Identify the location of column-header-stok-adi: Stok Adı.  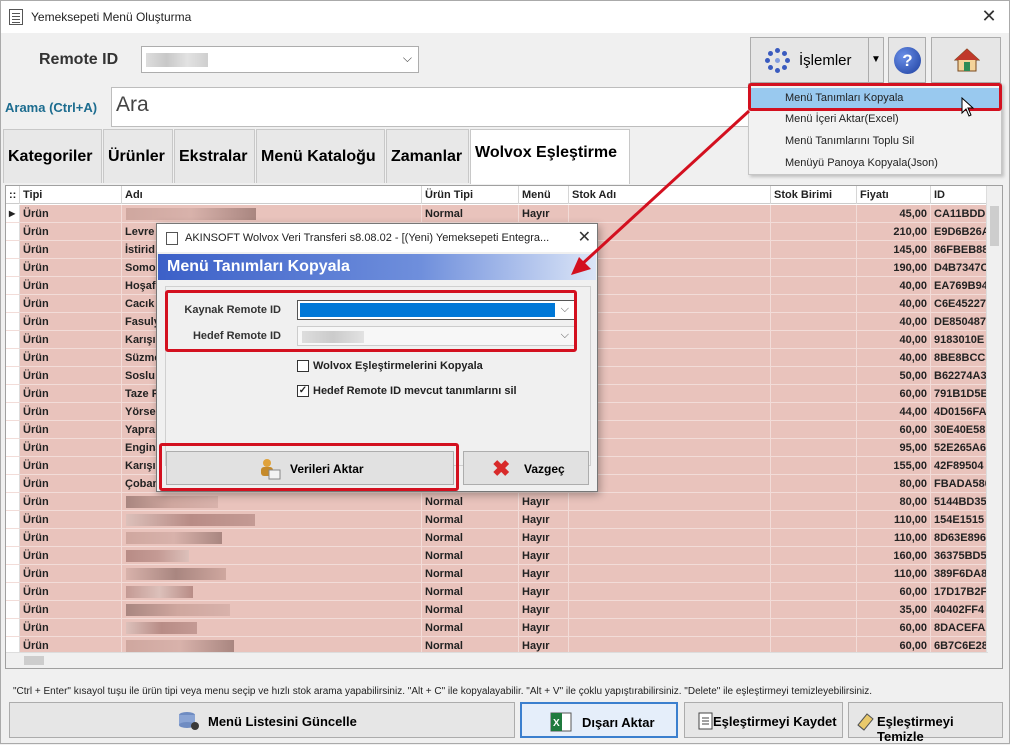
(670, 195).